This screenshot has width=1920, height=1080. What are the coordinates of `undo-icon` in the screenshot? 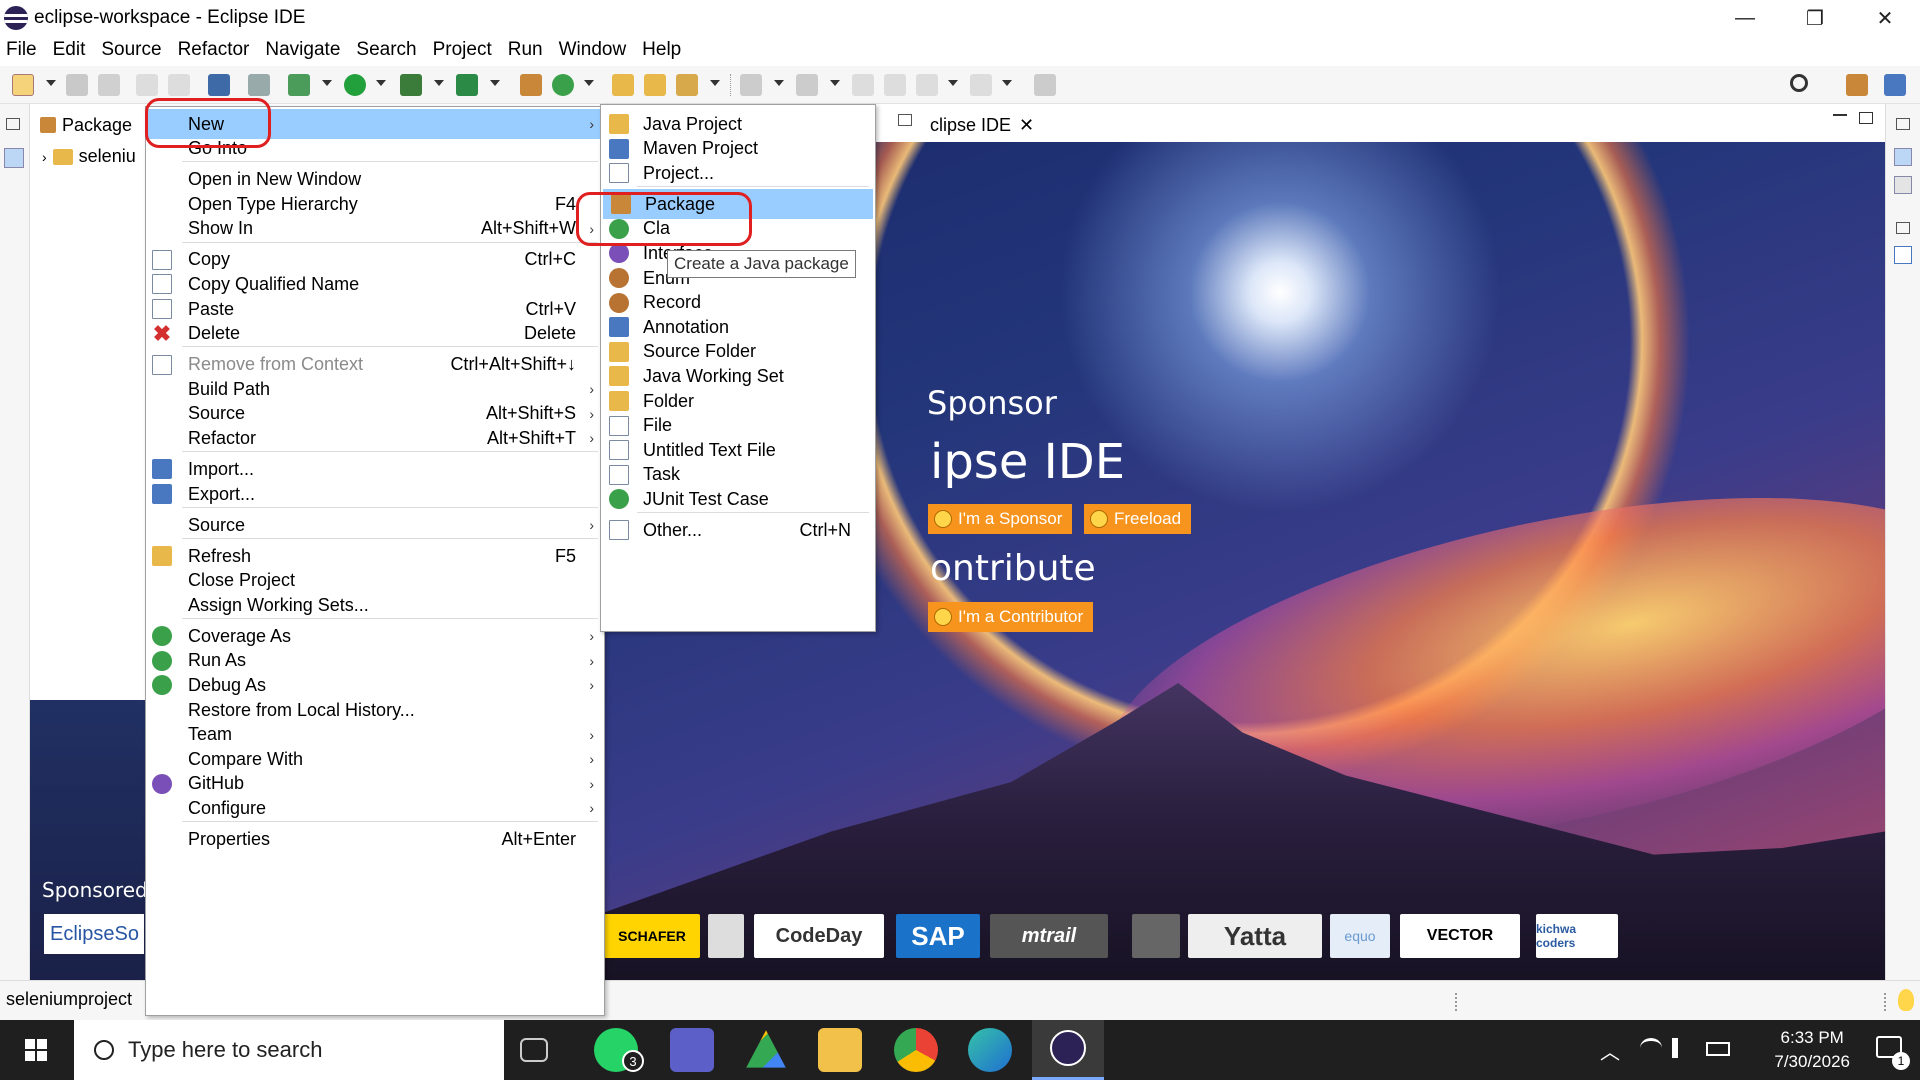 It's located at (147, 85).